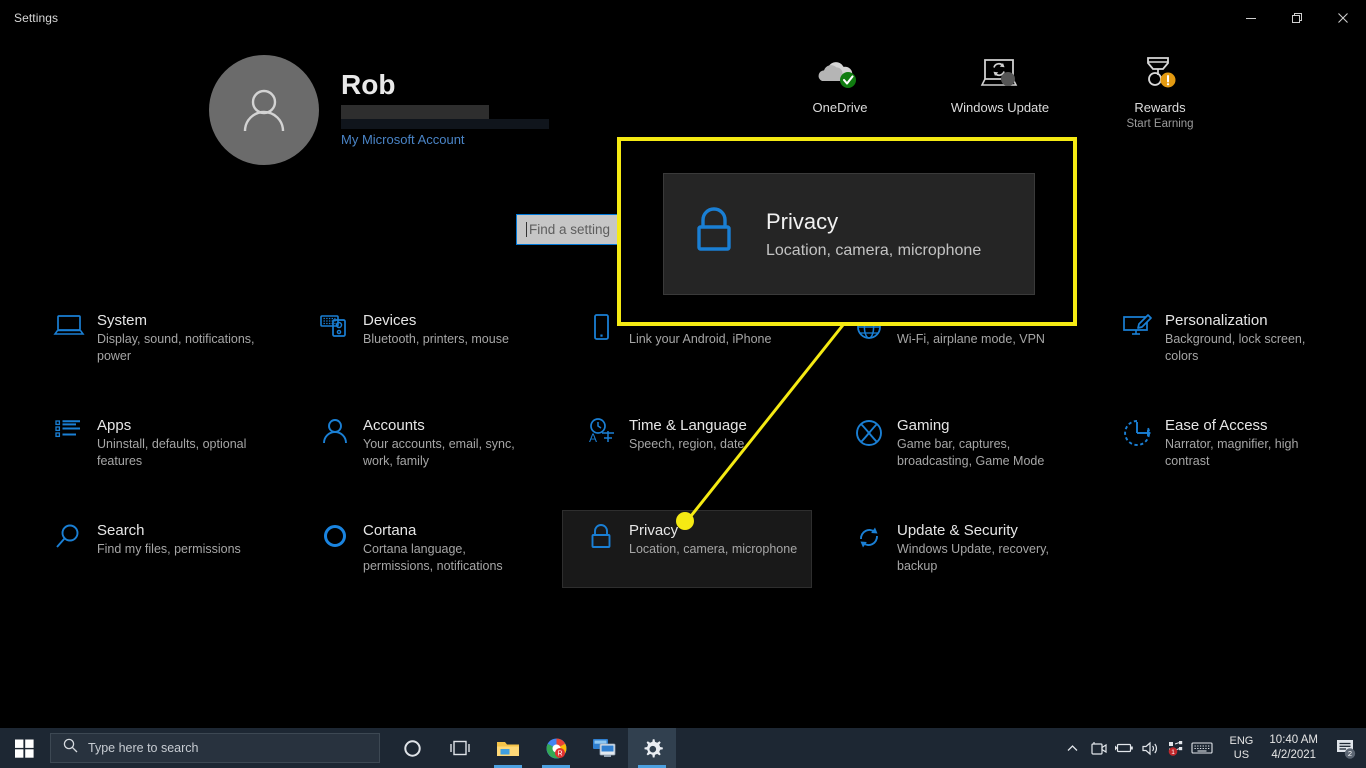 This screenshot has height=768, width=1366. What do you see at coordinates (1072, 748) in the screenshot?
I see `chevron-up-icon` at bounding box center [1072, 748].